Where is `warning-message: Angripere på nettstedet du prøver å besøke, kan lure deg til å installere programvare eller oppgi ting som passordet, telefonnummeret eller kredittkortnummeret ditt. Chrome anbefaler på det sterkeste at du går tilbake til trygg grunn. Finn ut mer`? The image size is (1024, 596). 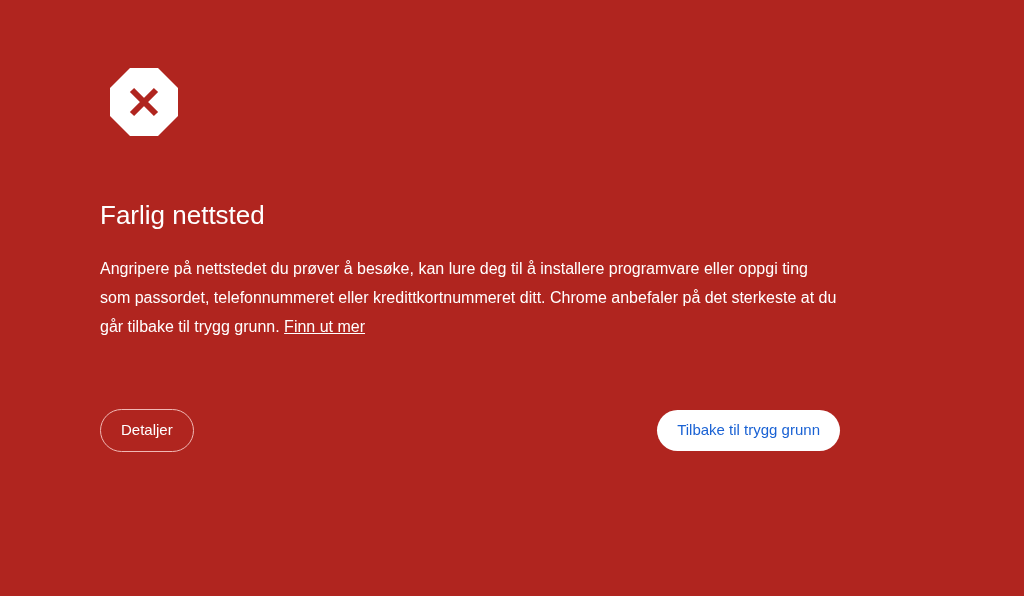
warning-message: Angripere på nettstedet du prøver å besøke, kan lure deg til å installere programvare eller oppgi ting som passordet, telefonnummeret eller kredittkortnummeret ditt. Chrome anbefaler på det sterkeste at du går tilbake til trygg grunn. Finn ut mer is located at coordinates (469, 298).